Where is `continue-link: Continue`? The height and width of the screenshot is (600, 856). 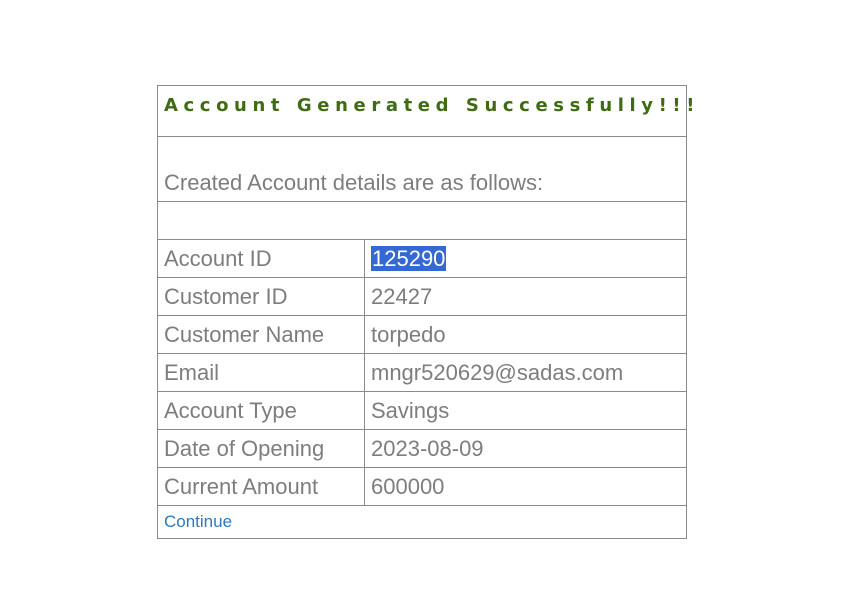 continue-link: Continue is located at coordinates (198, 521).